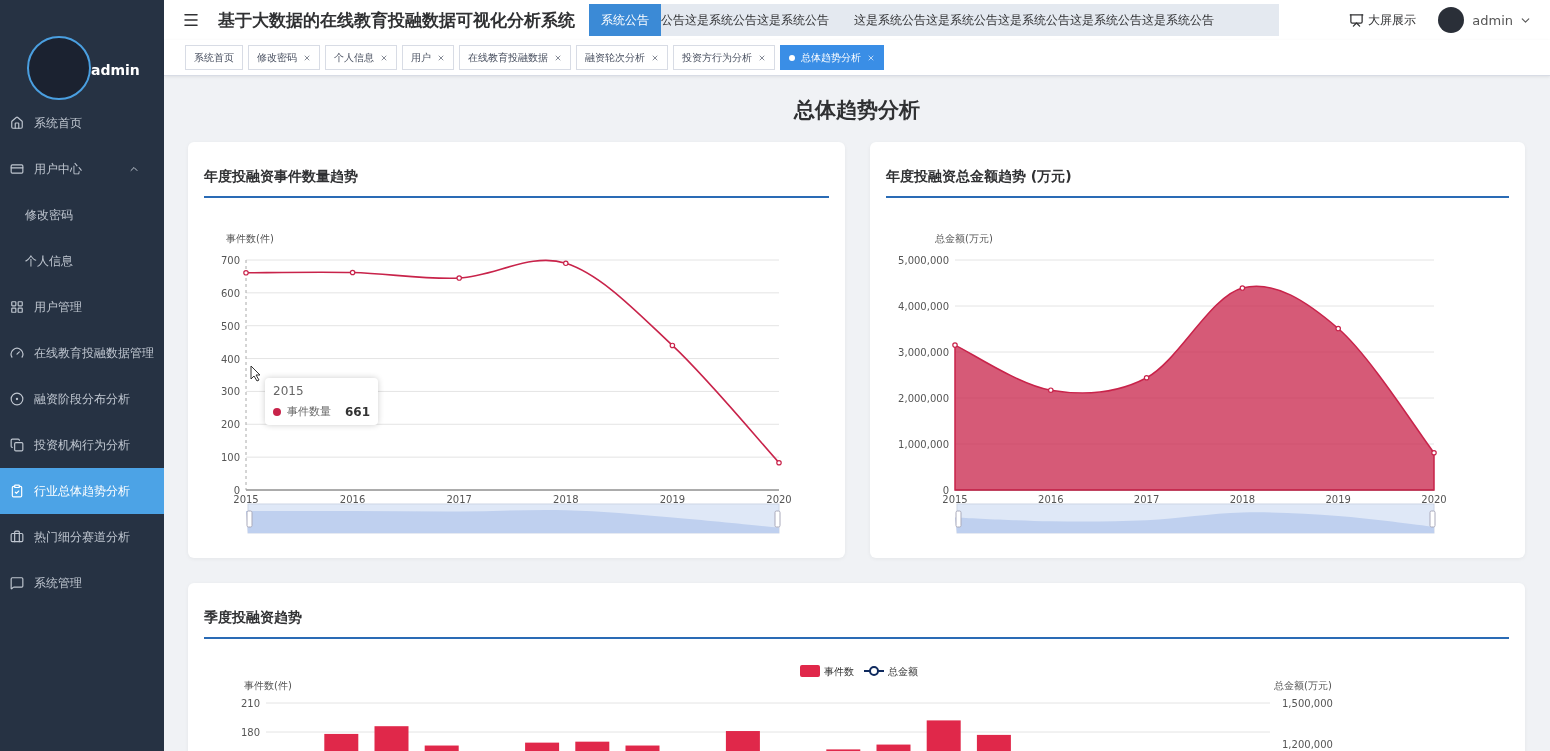 Image resolution: width=1550 pixels, height=751 pixels. Describe the element at coordinates (357, 411) in the screenshot. I see `tooltip-value: 661` at that location.